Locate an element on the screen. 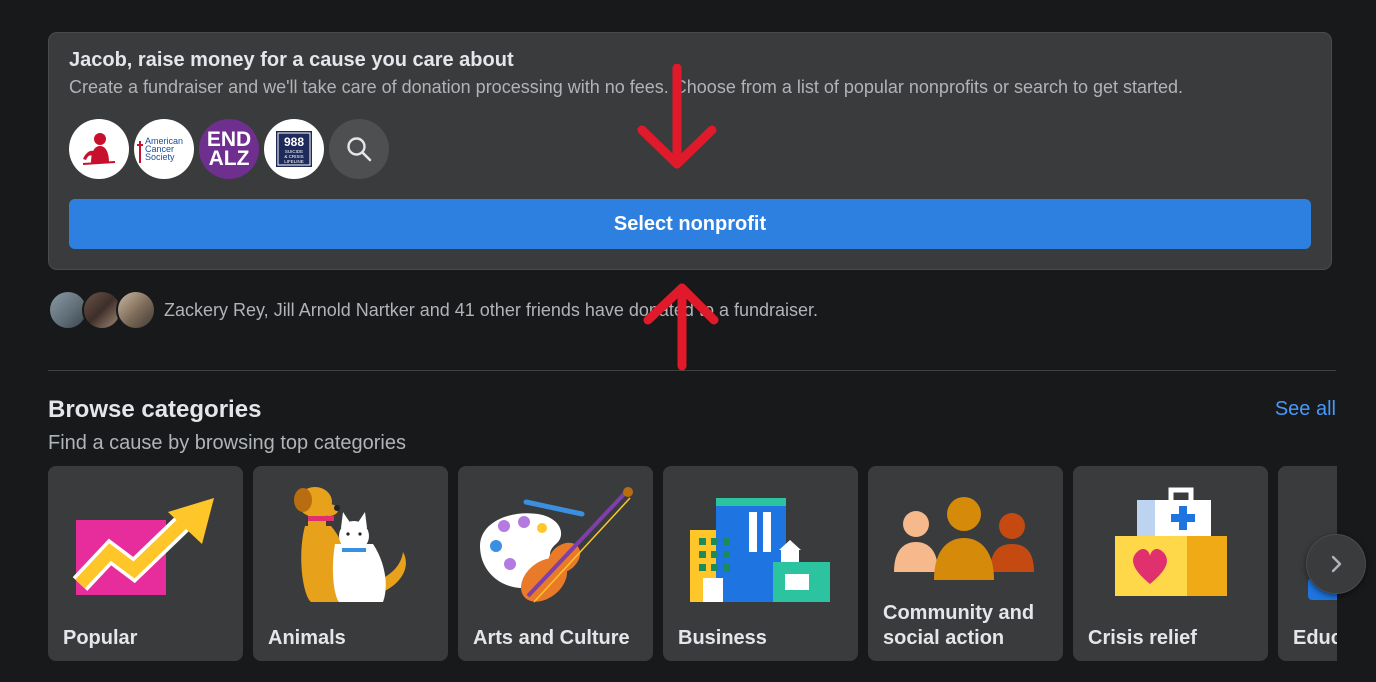 Image resolution: width=1376 pixels, height=682 pixels. end-alz-logo: END ALZ is located at coordinates (229, 149).